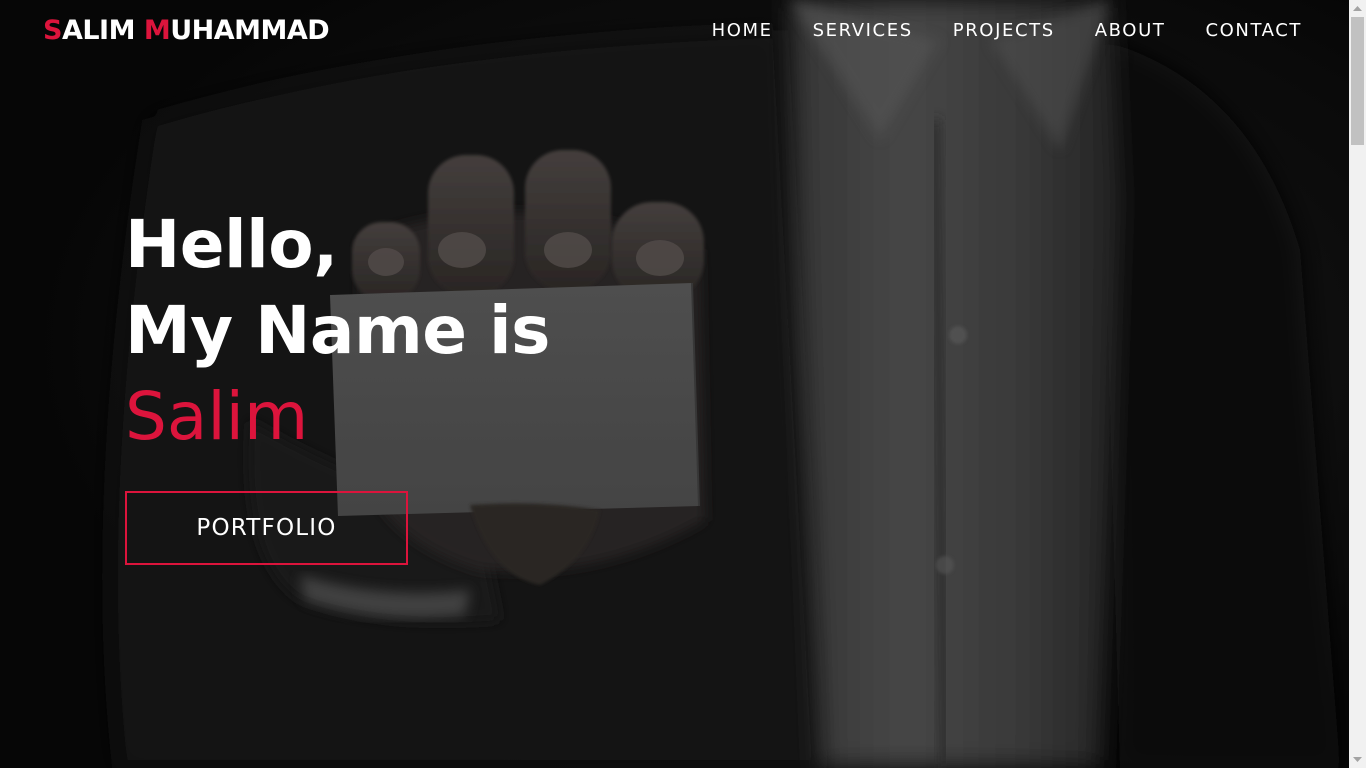 The width and height of the screenshot is (1366, 768). I want to click on portfolio-button: PORTFOLIO, so click(266, 528).